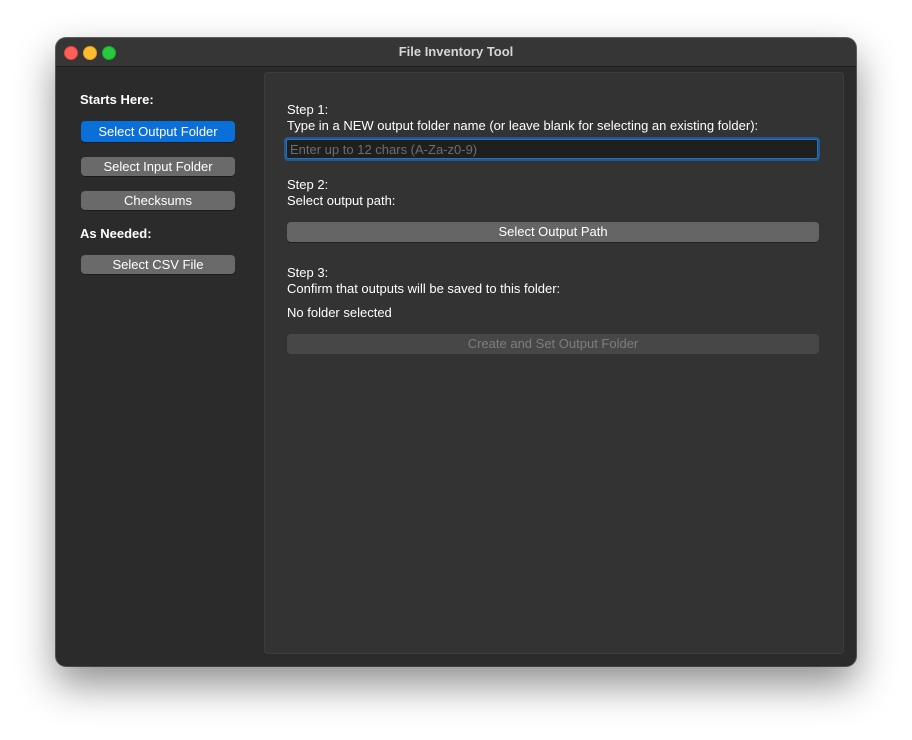  Describe the element at coordinates (158, 264) in the screenshot. I see `select-csv-file-button: Select CSV File` at that location.